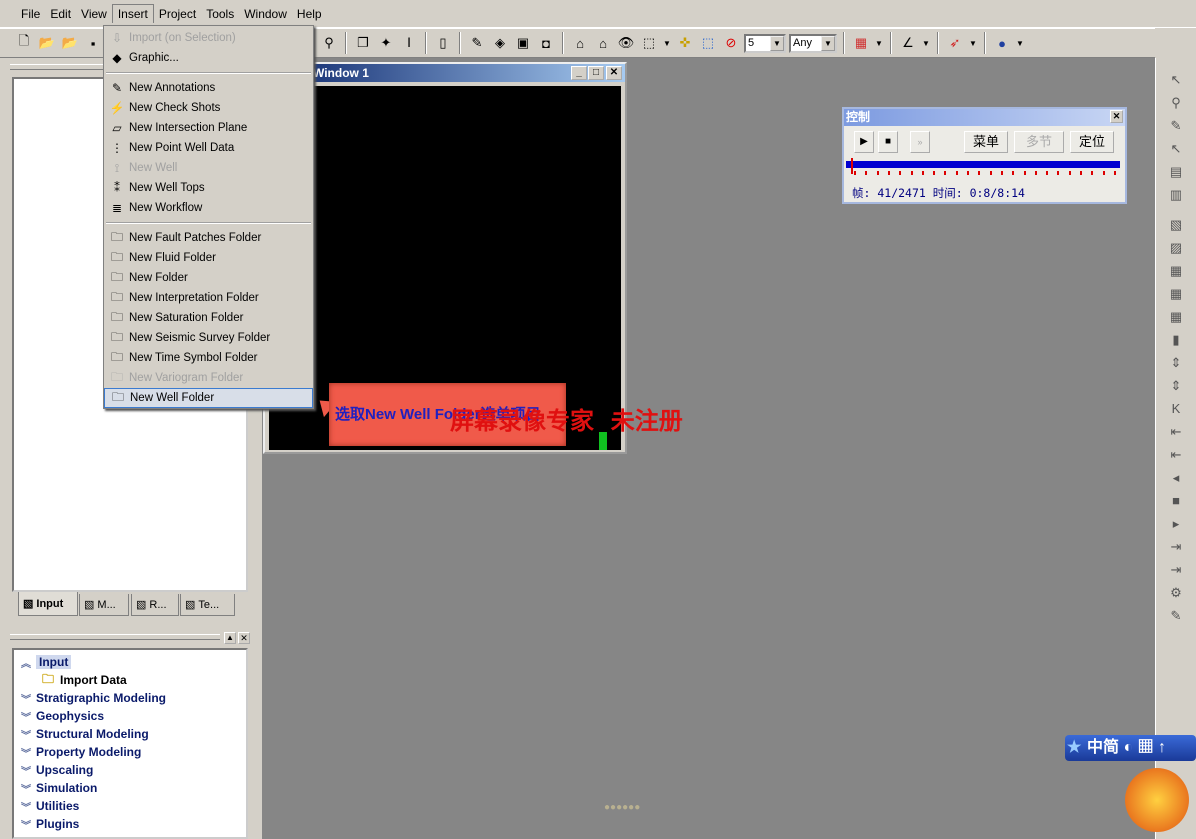 This screenshot has width=1196, height=839. What do you see at coordinates (1176, 105) in the screenshot?
I see `tool-icon: ⚲` at bounding box center [1176, 105].